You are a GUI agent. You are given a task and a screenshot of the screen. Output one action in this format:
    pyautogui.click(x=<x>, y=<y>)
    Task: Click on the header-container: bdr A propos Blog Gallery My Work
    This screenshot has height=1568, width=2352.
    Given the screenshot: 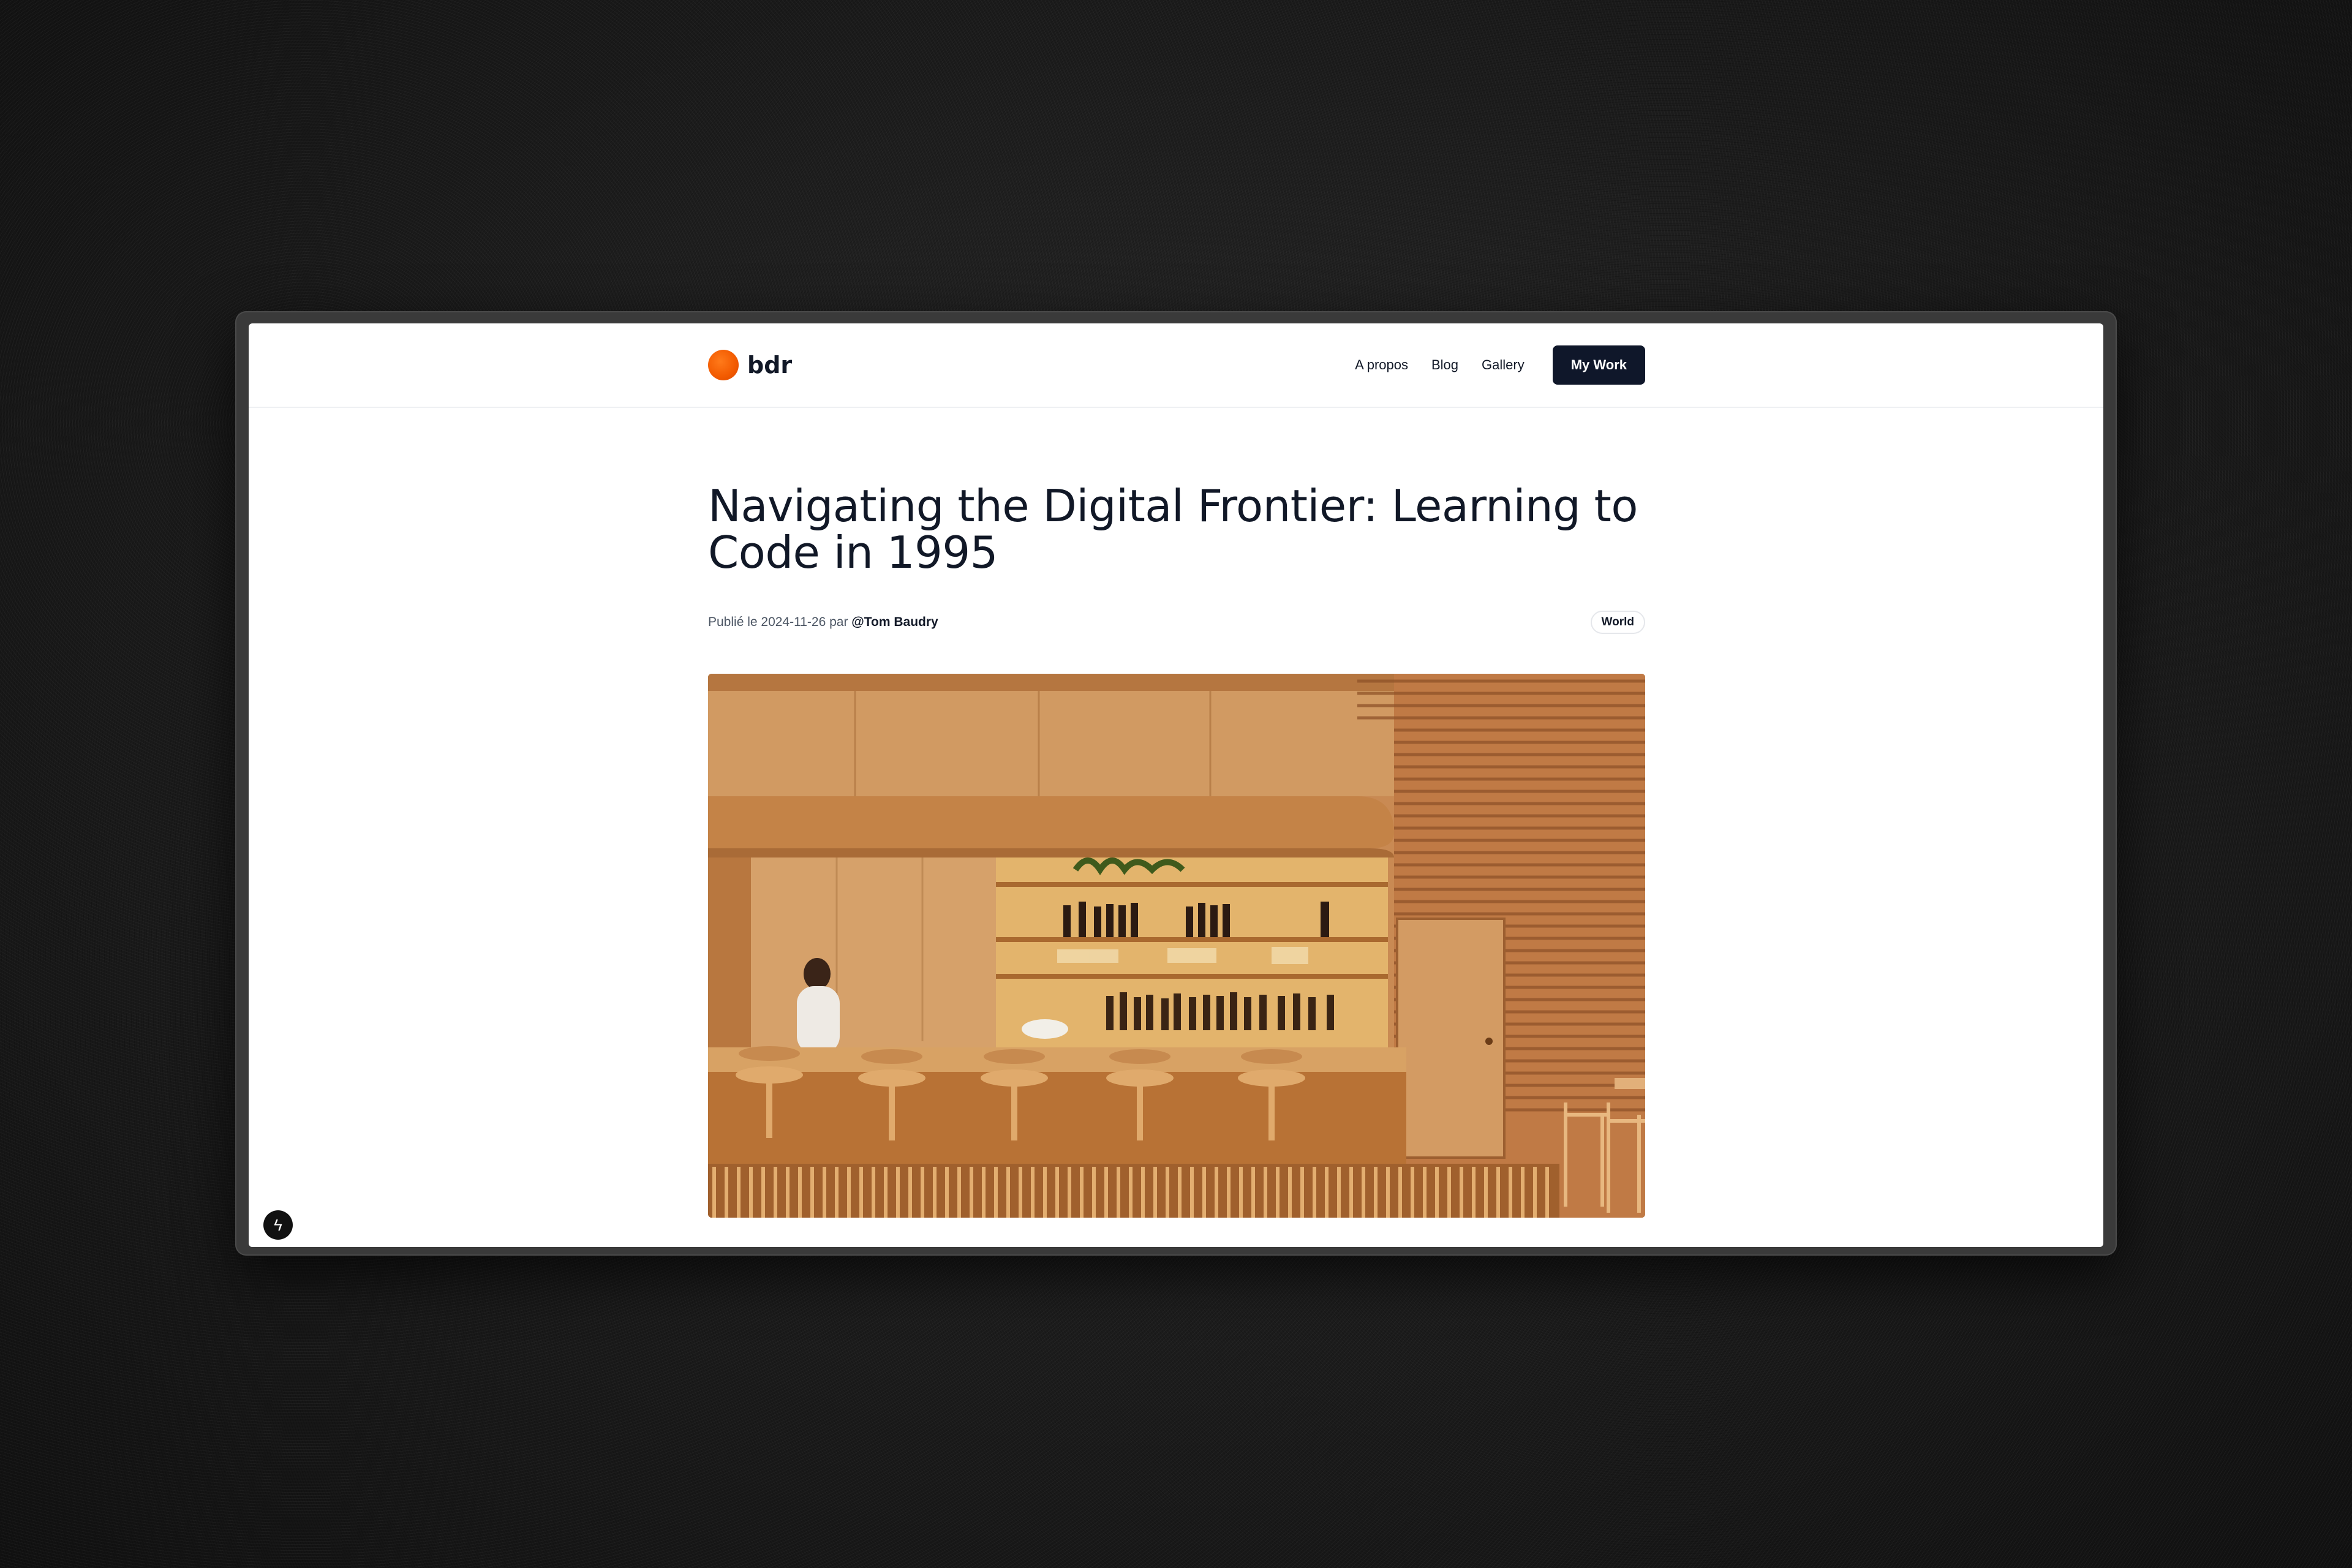 What is the action you would take?
    pyautogui.click(x=1176, y=365)
    